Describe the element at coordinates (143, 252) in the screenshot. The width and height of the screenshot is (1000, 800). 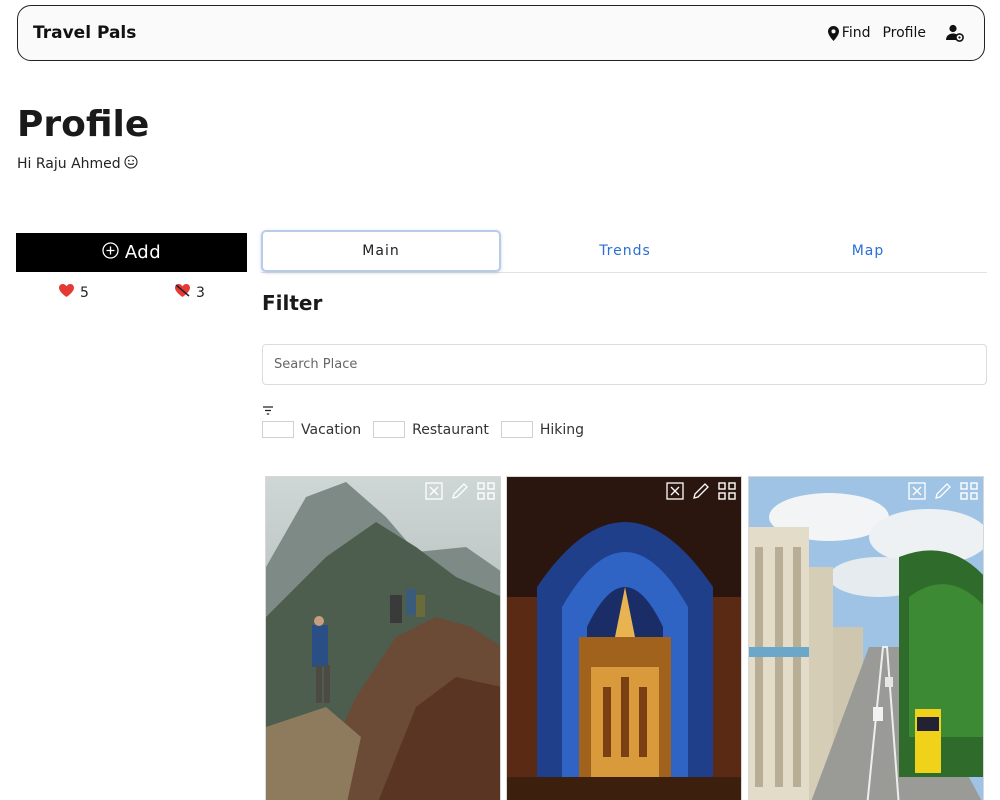
I see `add-button-label: Add` at that location.